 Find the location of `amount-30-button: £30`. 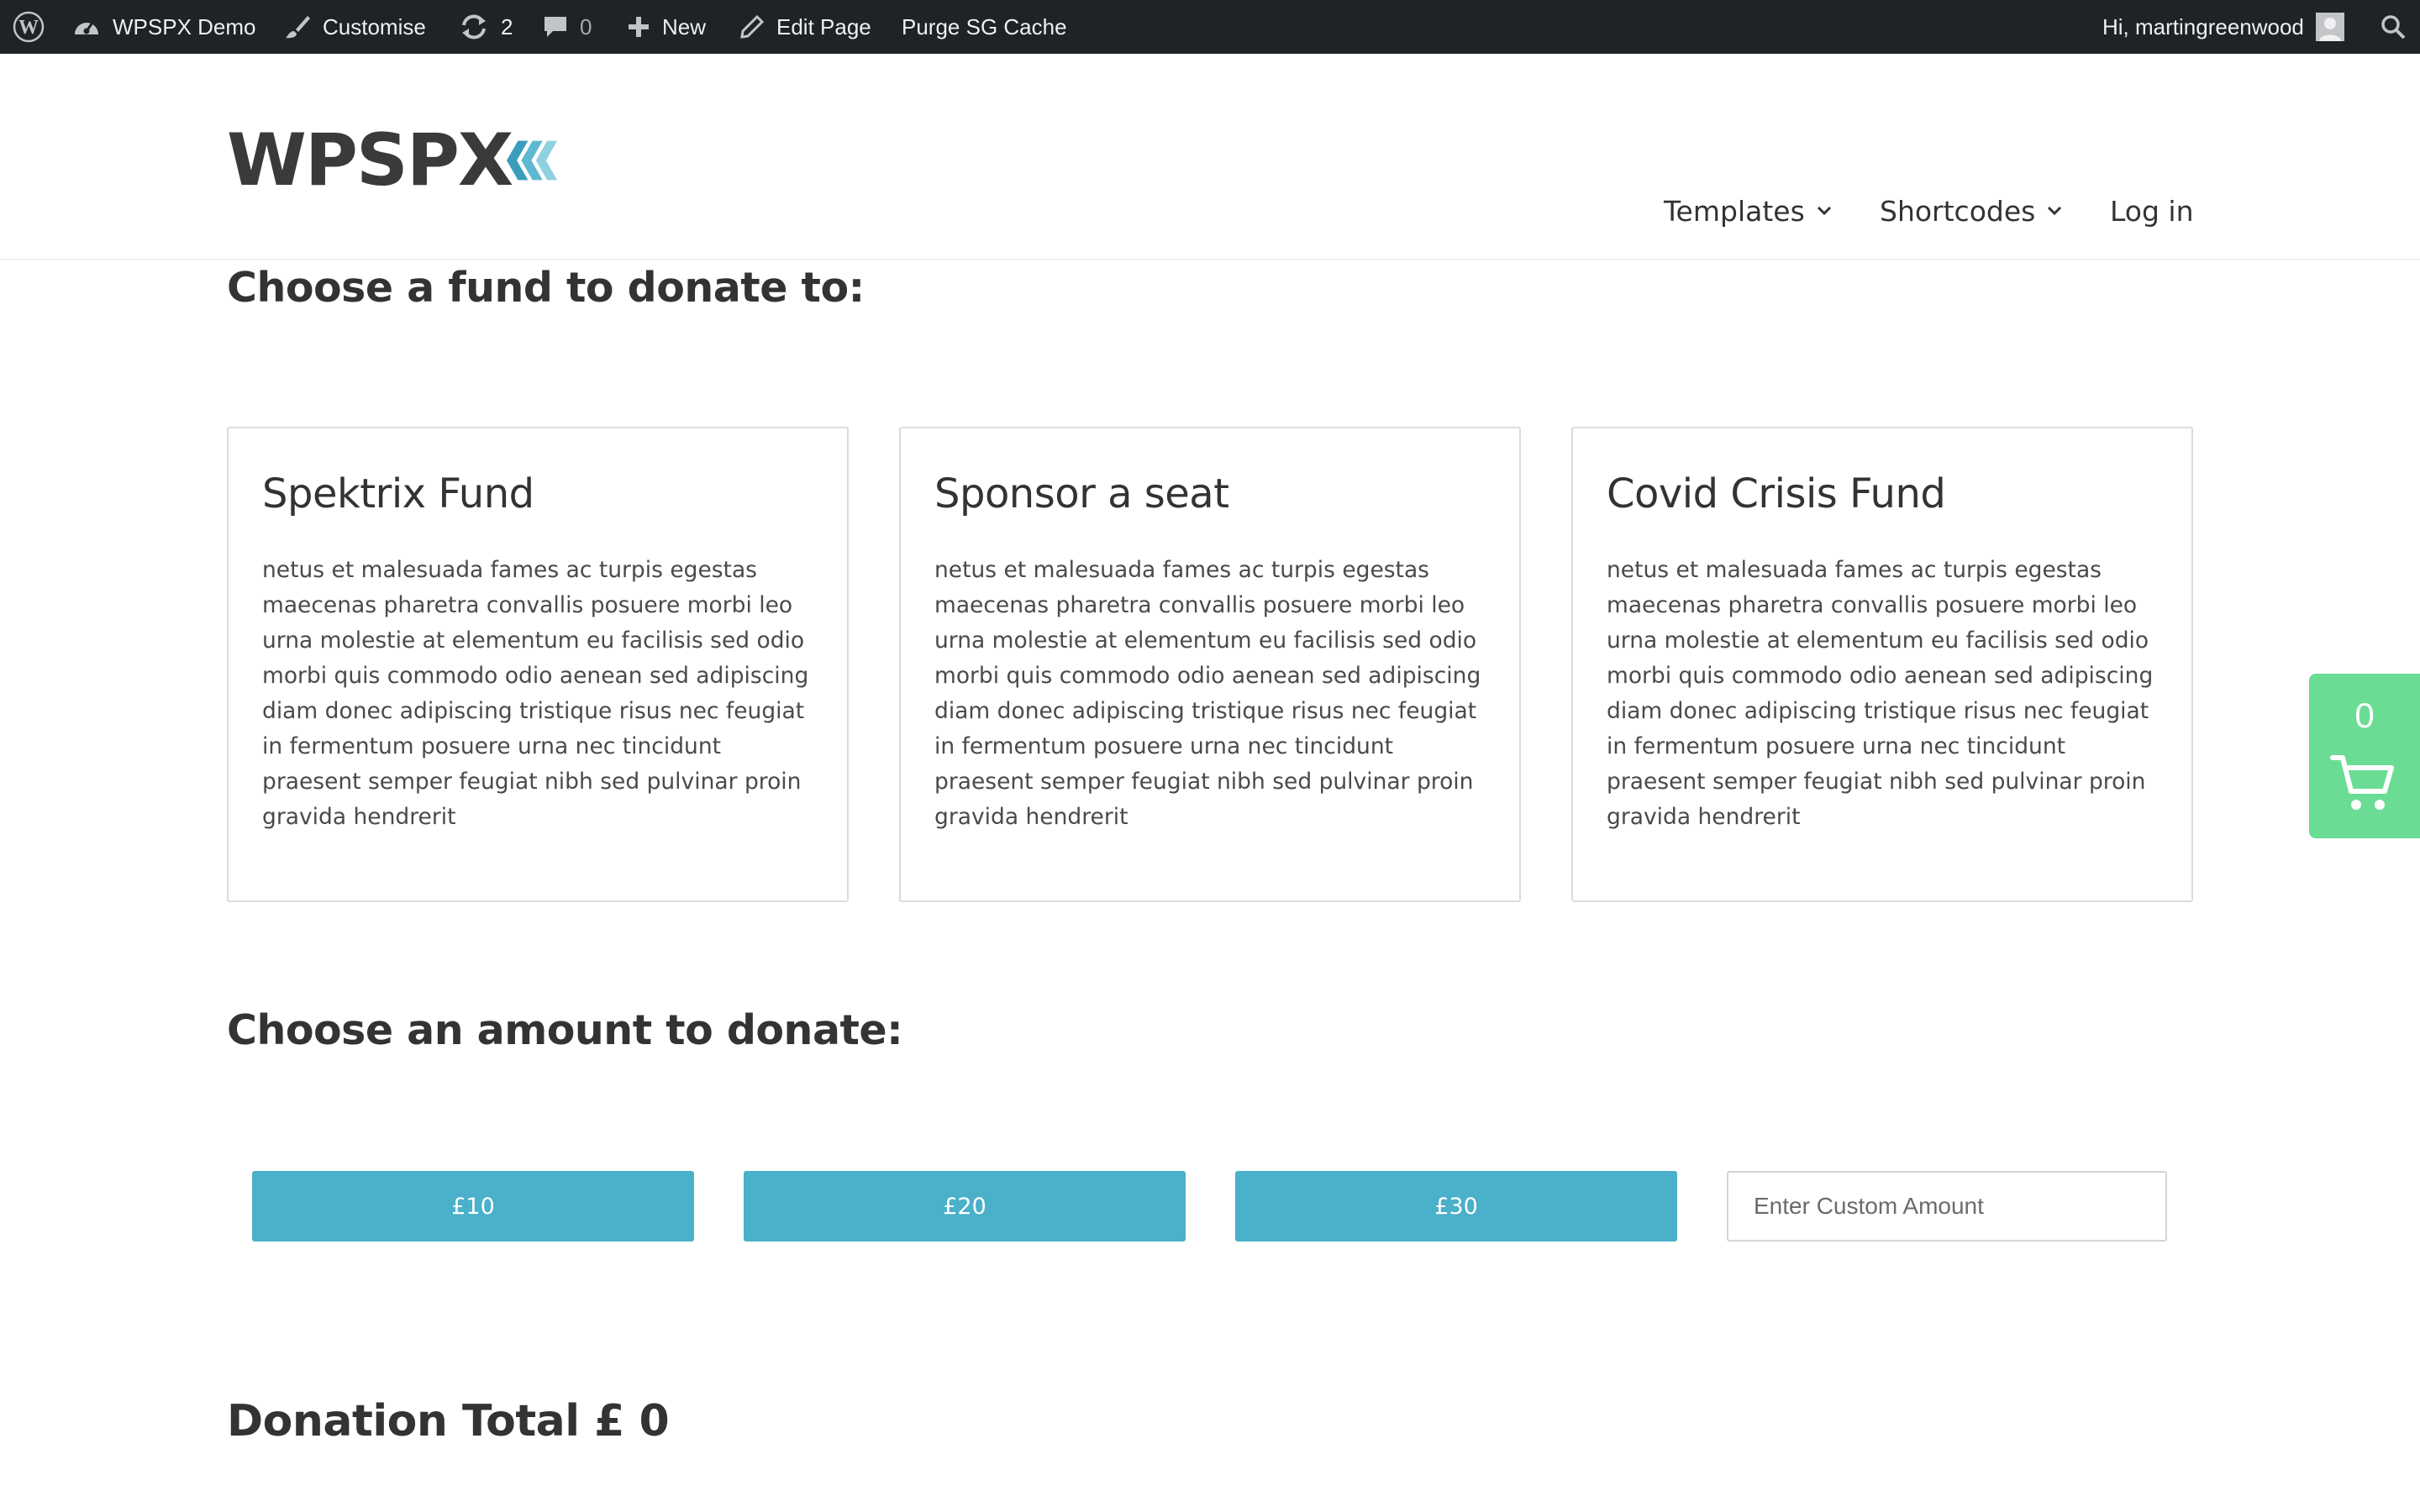

amount-30-button: £30 is located at coordinates (1456, 1206).